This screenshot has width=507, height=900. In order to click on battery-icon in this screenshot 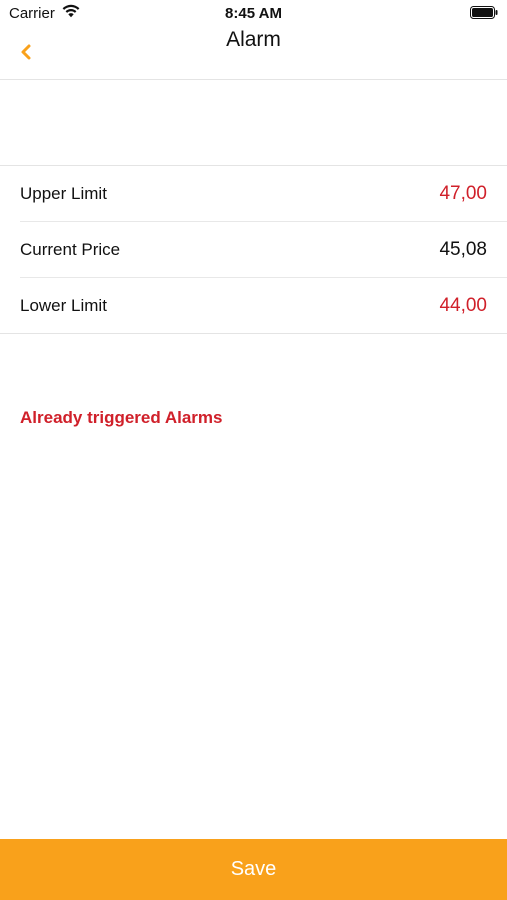, I will do `click(484, 12)`.